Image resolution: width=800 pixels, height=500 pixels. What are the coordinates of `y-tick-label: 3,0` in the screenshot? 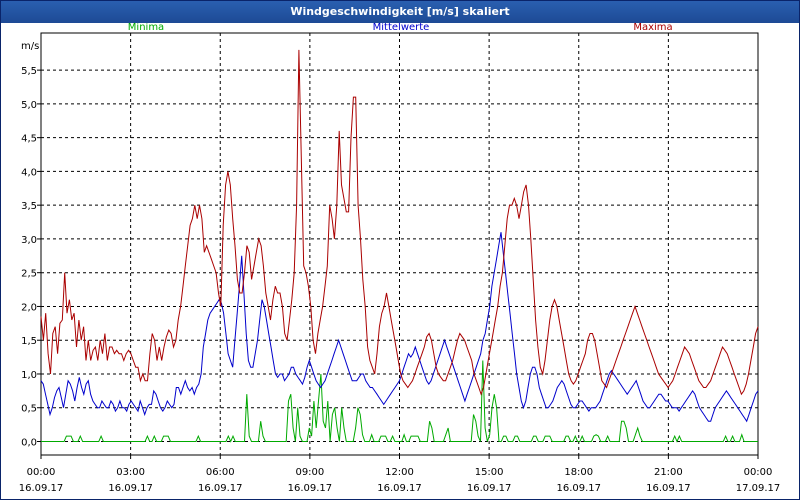 It's located at (29, 240).